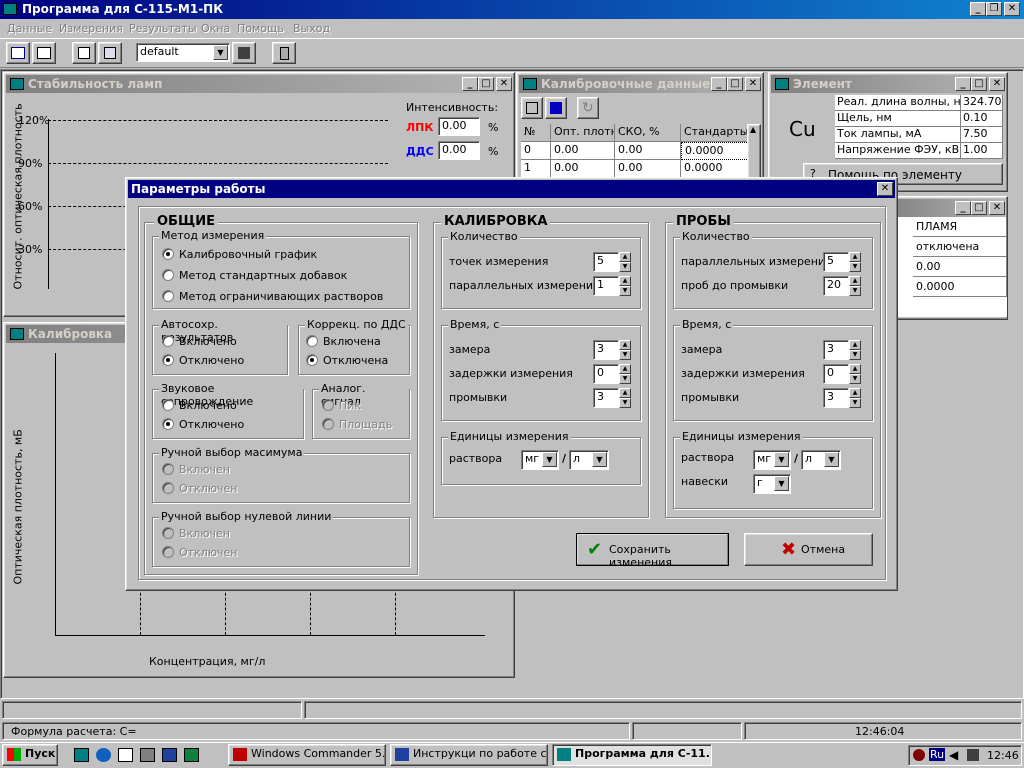  What do you see at coordinates (821, 460) in the screenshot?
I see `samples-unit-volume-select: л ▼` at bounding box center [821, 460].